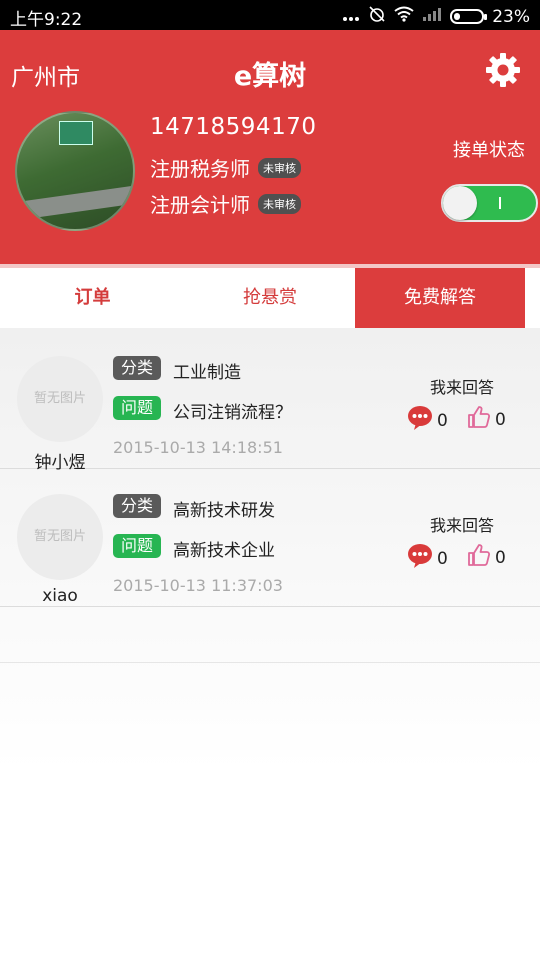 This screenshot has width=540, height=960. Describe the element at coordinates (224, 551) in the screenshot. I see `question-text: 高新技术企业` at that location.